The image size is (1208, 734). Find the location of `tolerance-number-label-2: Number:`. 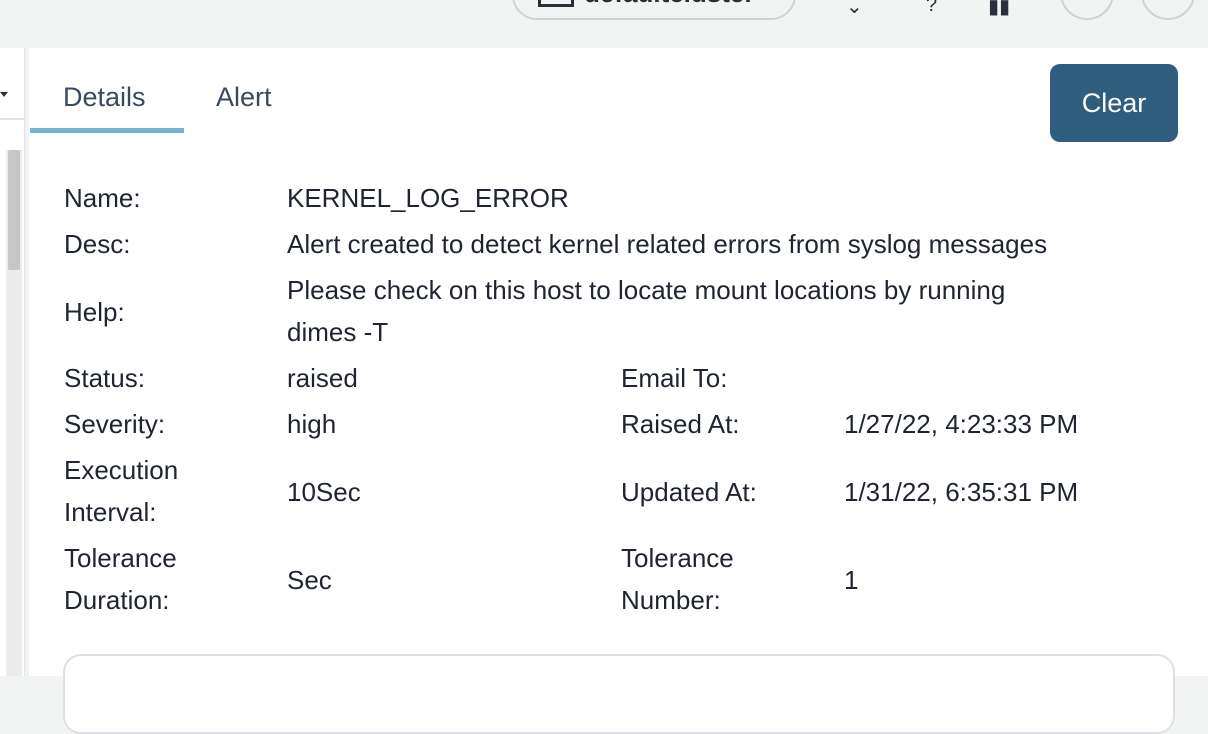

tolerance-number-label-2: Number: is located at coordinates (671, 600).